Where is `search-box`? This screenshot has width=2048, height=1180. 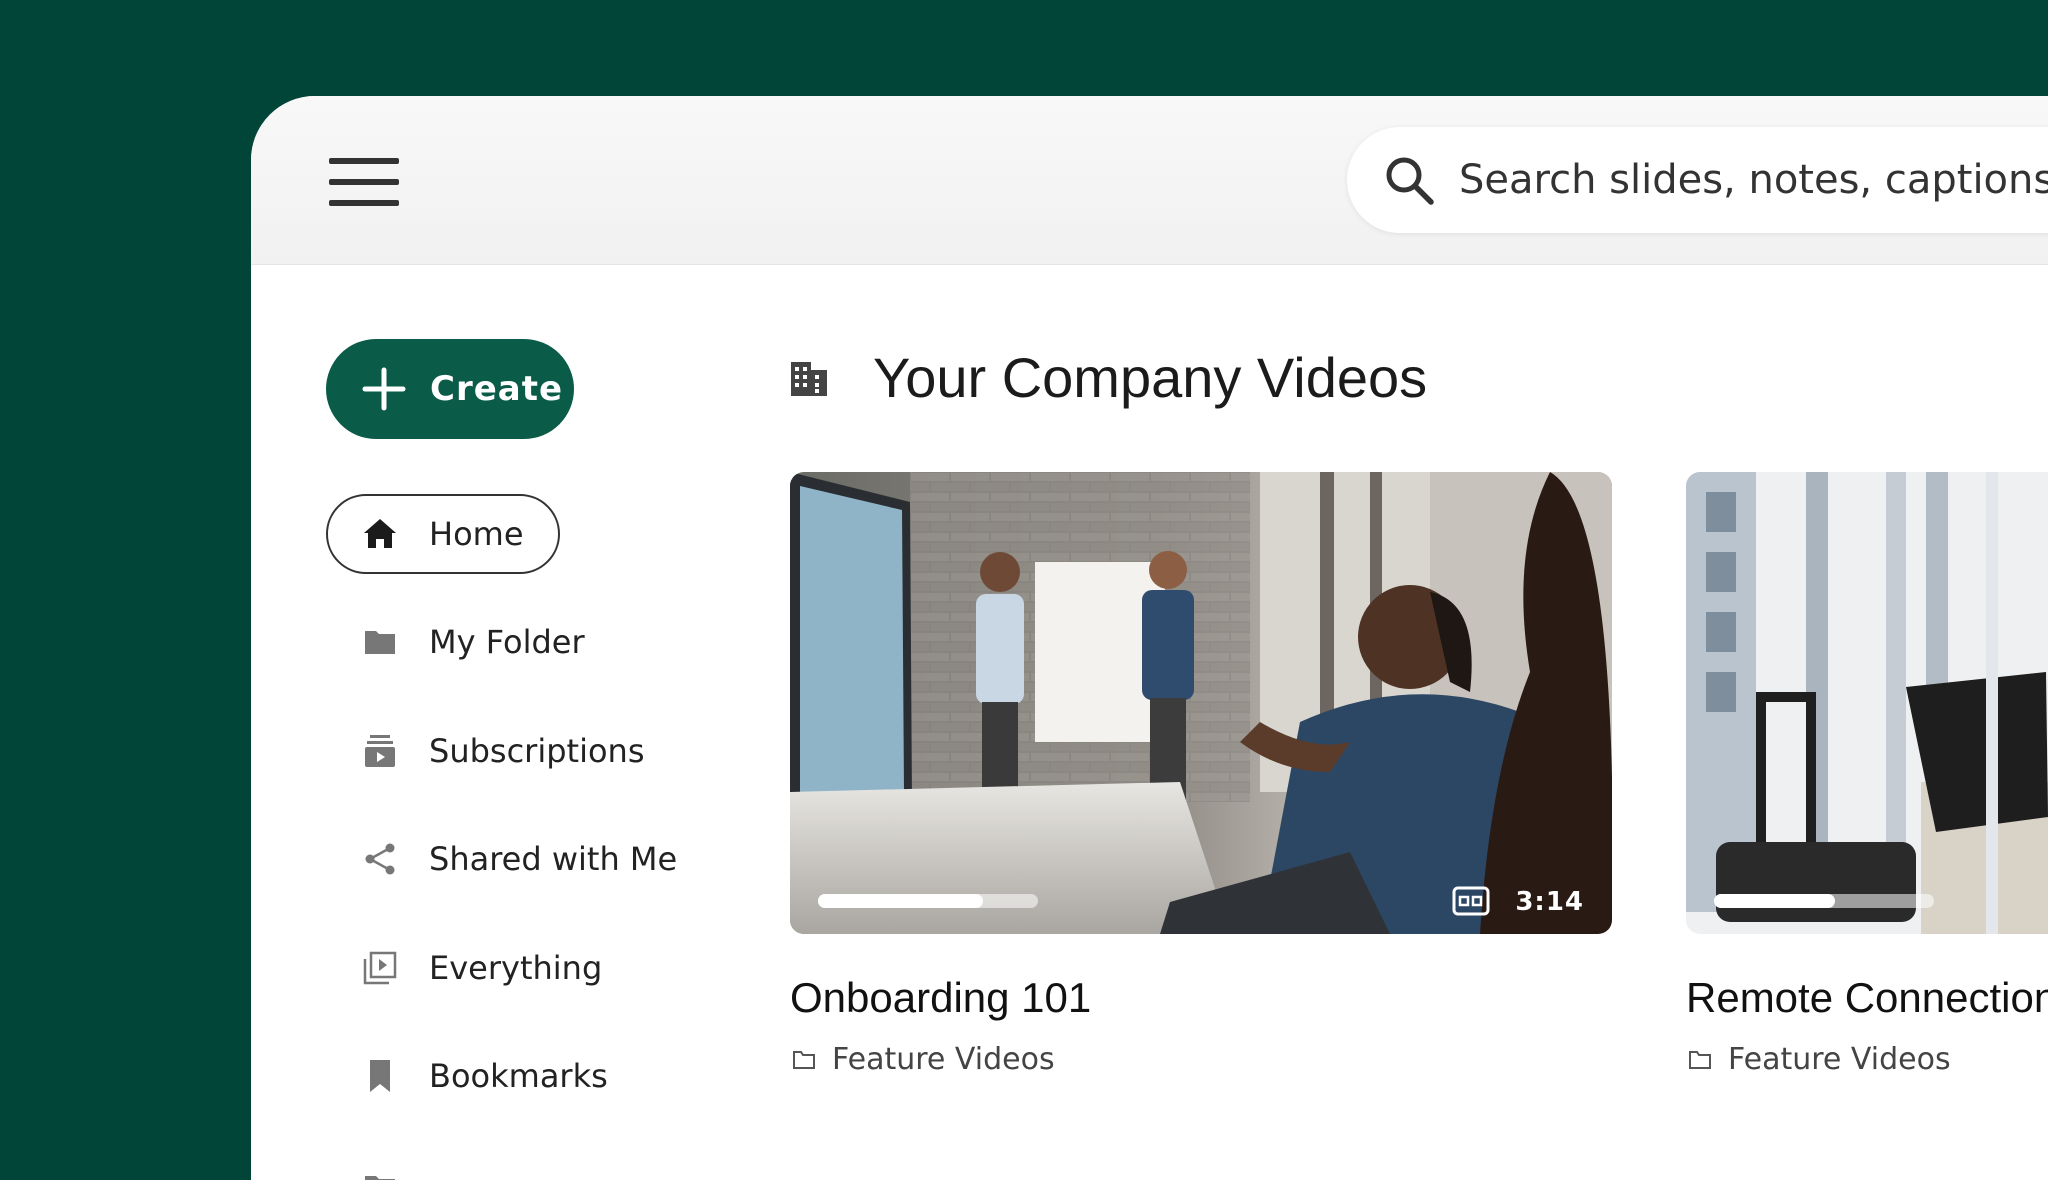
search-box is located at coordinates (1697, 180).